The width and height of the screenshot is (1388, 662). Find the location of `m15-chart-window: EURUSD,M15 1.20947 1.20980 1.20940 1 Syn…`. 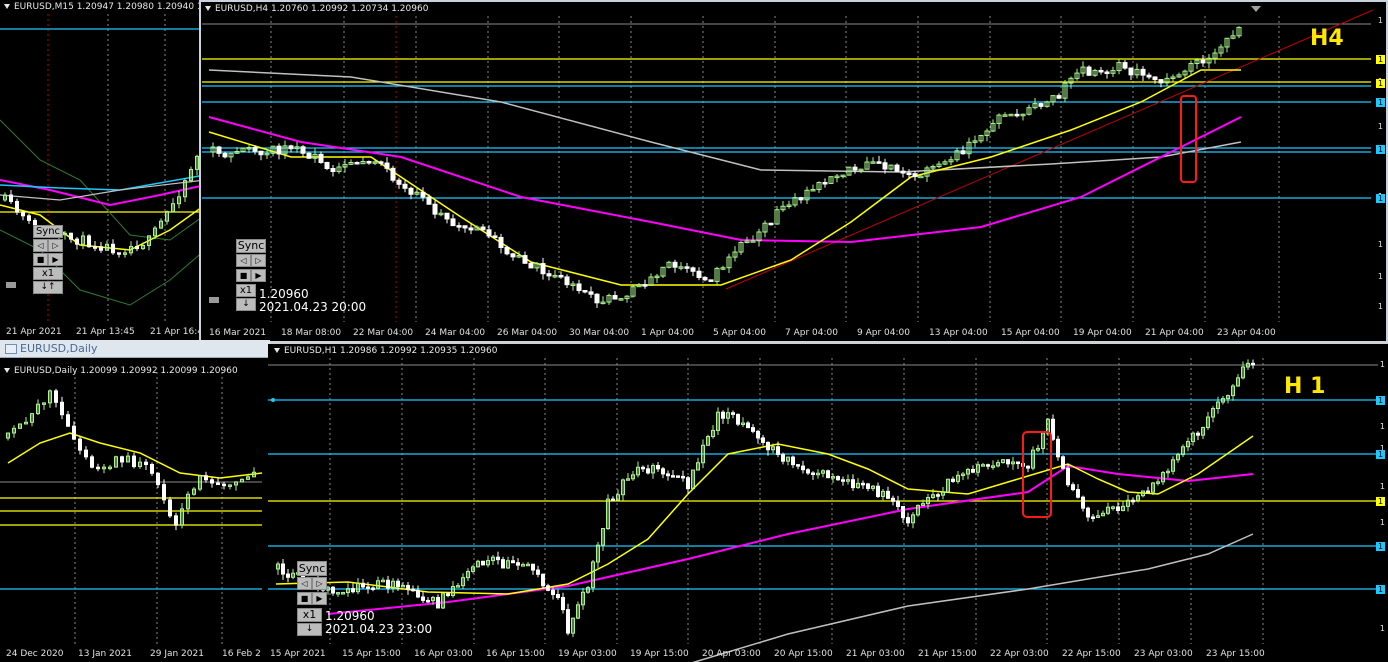

m15-chart-window: EURUSD,M15 1.20947 1.20980 1.20940 1 Syn… is located at coordinates (102, 170).